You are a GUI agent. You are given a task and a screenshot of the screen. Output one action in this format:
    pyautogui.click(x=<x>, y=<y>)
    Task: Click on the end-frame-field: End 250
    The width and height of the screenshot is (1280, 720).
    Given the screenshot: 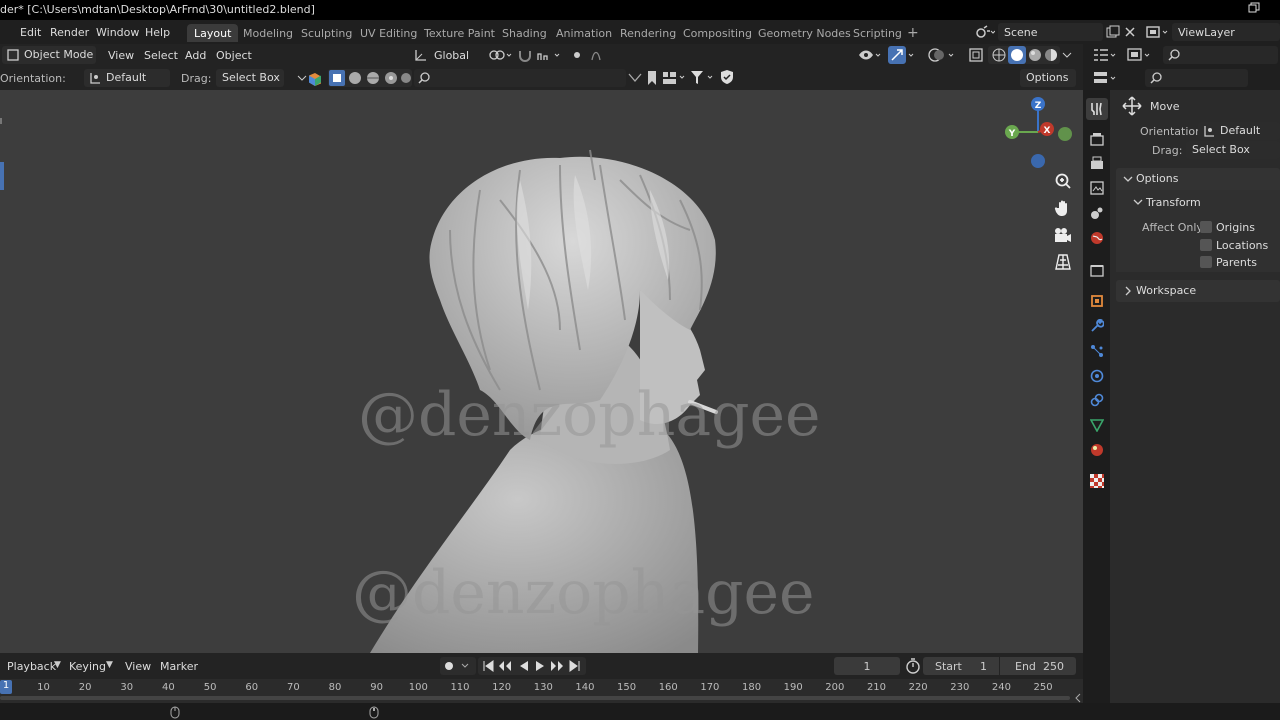 What is the action you would take?
    pyautogui.click(x=1038, y=666)
    